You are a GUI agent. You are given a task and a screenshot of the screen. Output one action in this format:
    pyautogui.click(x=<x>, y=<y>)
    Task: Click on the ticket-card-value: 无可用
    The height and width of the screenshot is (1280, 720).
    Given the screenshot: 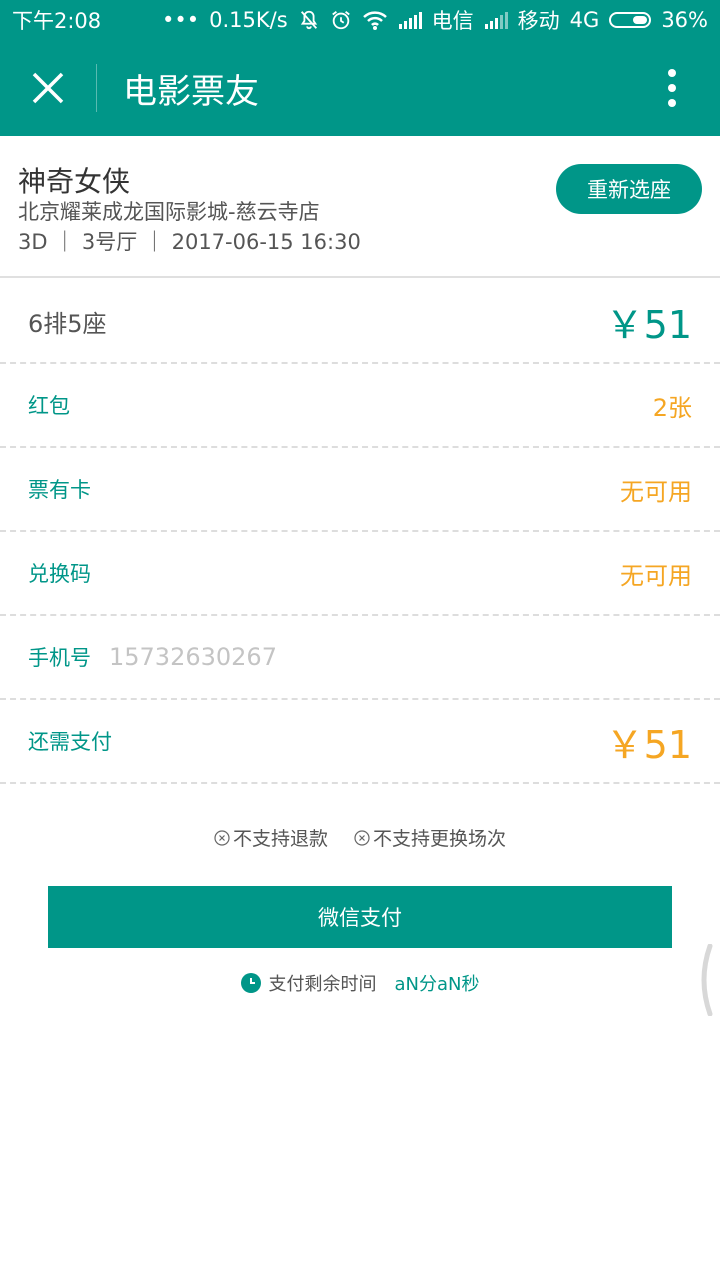 What is the action you would take?
    pyautogui.click(x=656, y=491)
    